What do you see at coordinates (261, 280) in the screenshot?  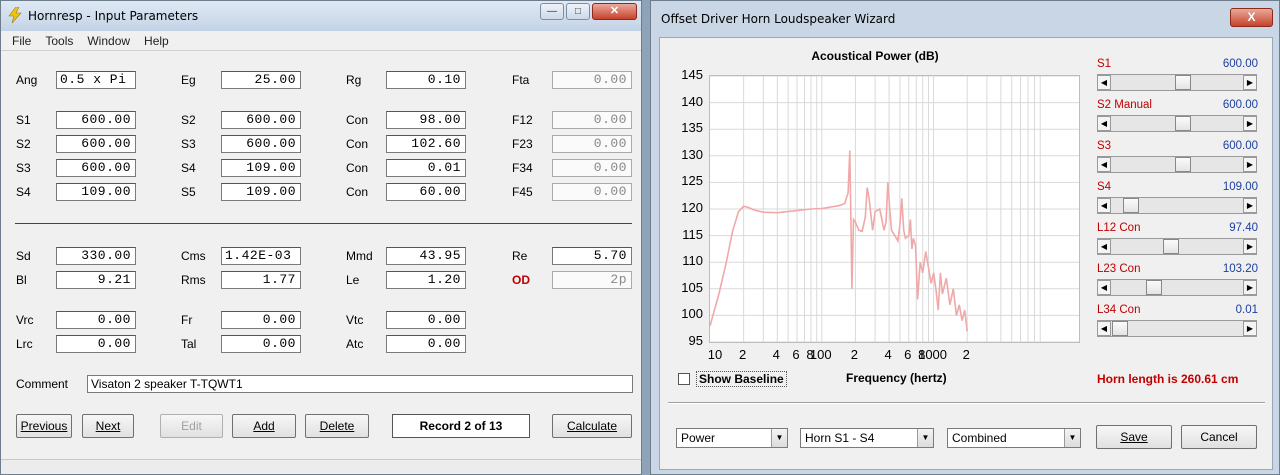 I see `field-rms: 1.77` at bounding box center [261, 280].